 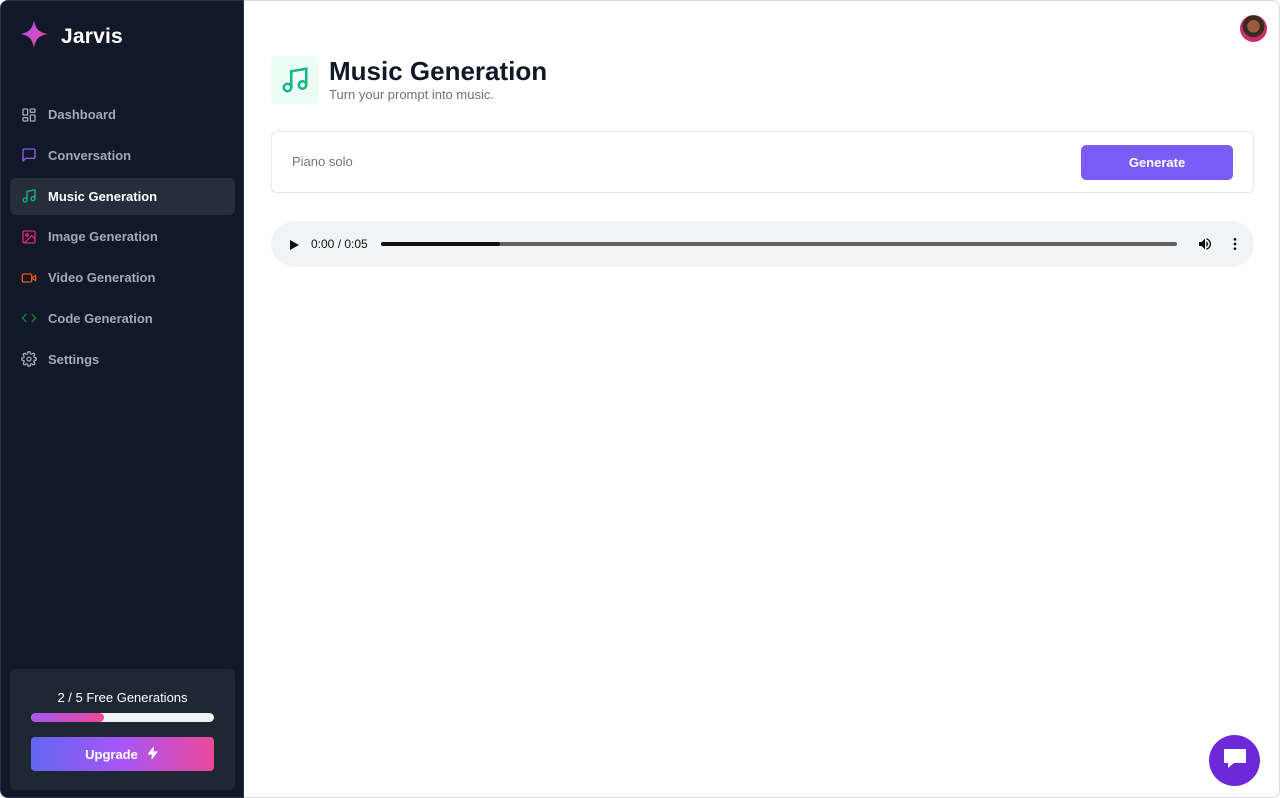 What do you see at coordinates (82, 114) in the screenshot?
I see `sidebar-item-label: Dashboard` at bounding box center [82, 114].